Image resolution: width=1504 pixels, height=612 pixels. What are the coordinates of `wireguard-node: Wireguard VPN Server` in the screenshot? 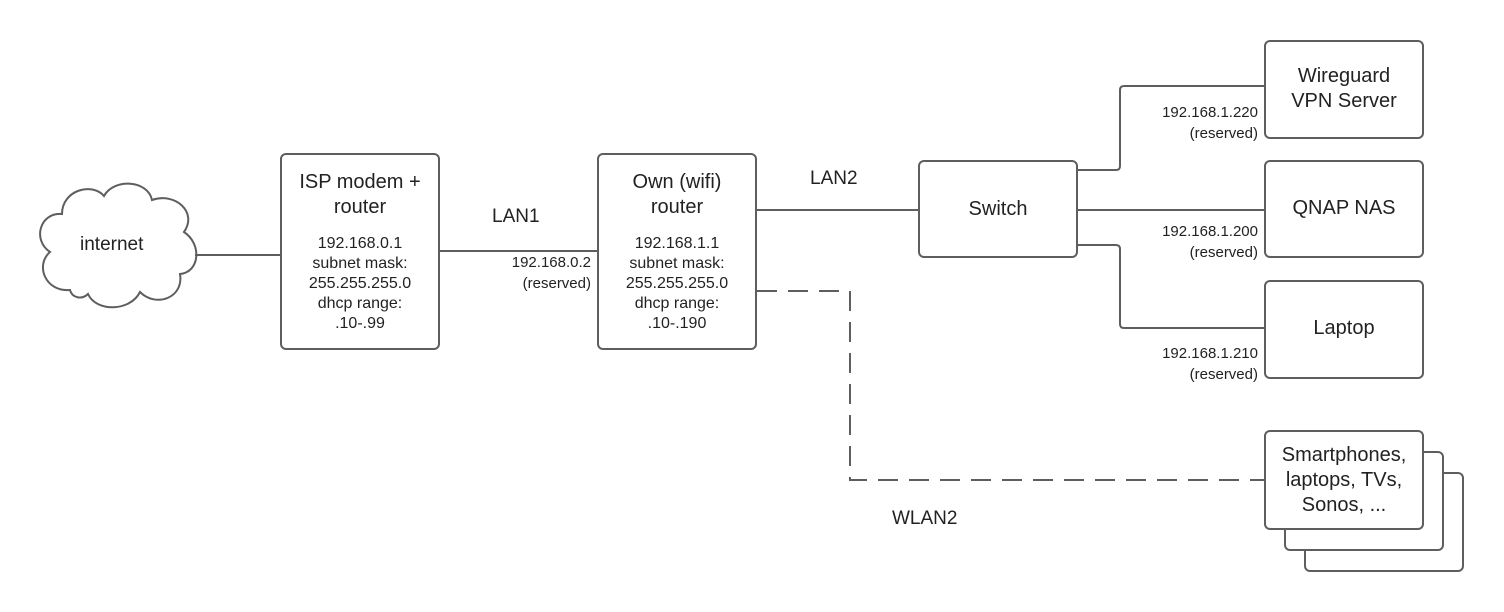 It's located at (1344, 89).